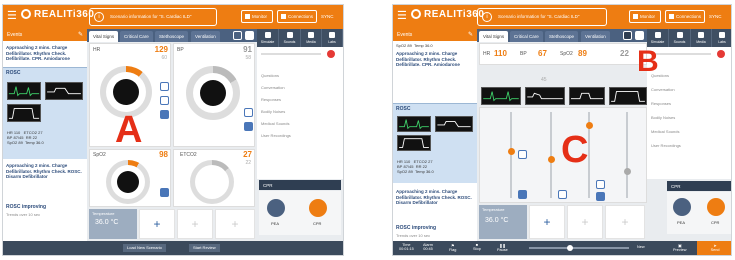 The width and height of the screenshot is (735, 260). Describe the element at coordinates (551, 159) in the screenshot. I see `bp-slider-knob` at that location.